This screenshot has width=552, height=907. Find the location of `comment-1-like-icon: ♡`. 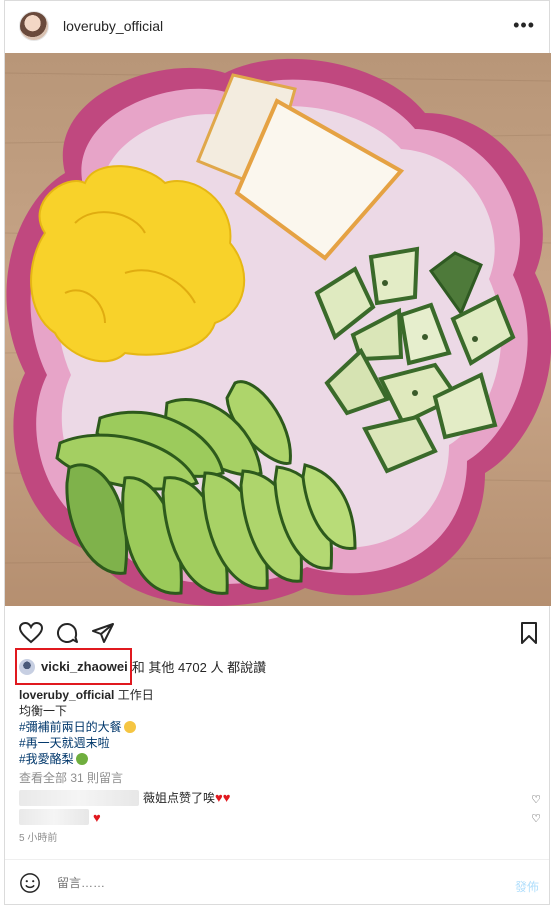

comment-1-like-icon: ♡ is located at coordinates (536, 799).